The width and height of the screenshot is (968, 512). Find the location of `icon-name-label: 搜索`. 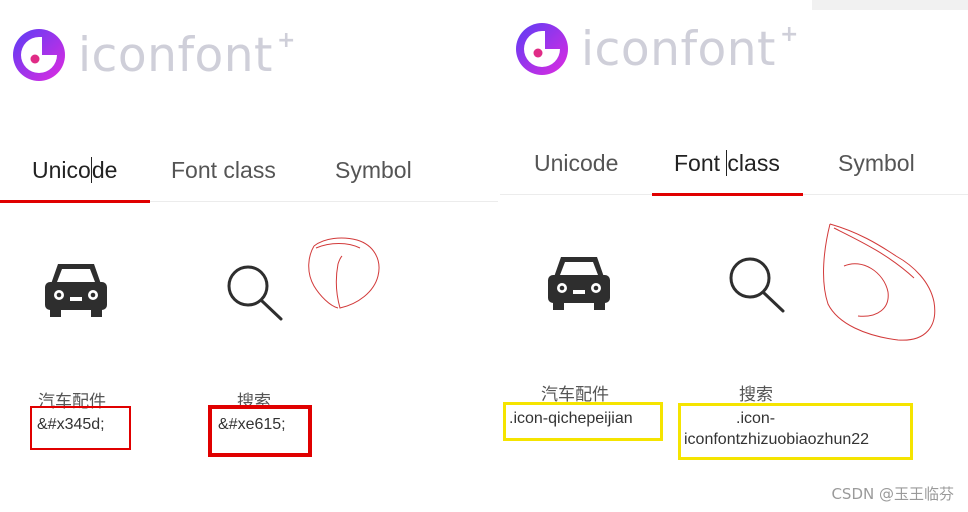

icon-name-label: 搜索 is located at coordinates (756, 395).